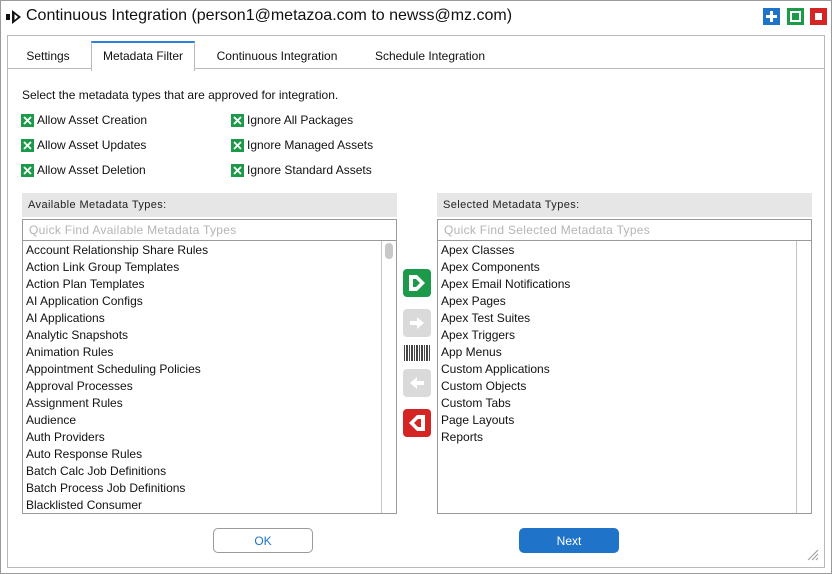  What do you see at coordinates (117, 353) in the screenshot?
I see `list-item: Animation Rules` at bounding box center [117, 353].